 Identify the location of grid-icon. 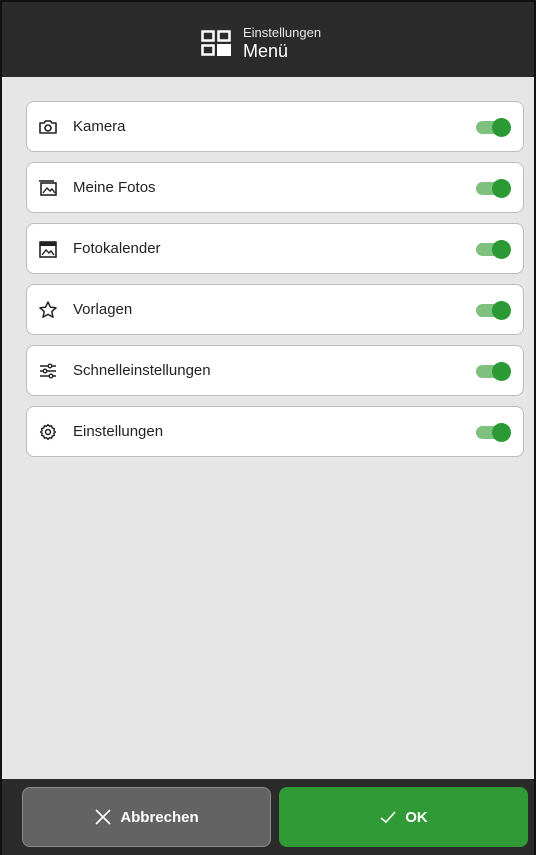
(216, 43).